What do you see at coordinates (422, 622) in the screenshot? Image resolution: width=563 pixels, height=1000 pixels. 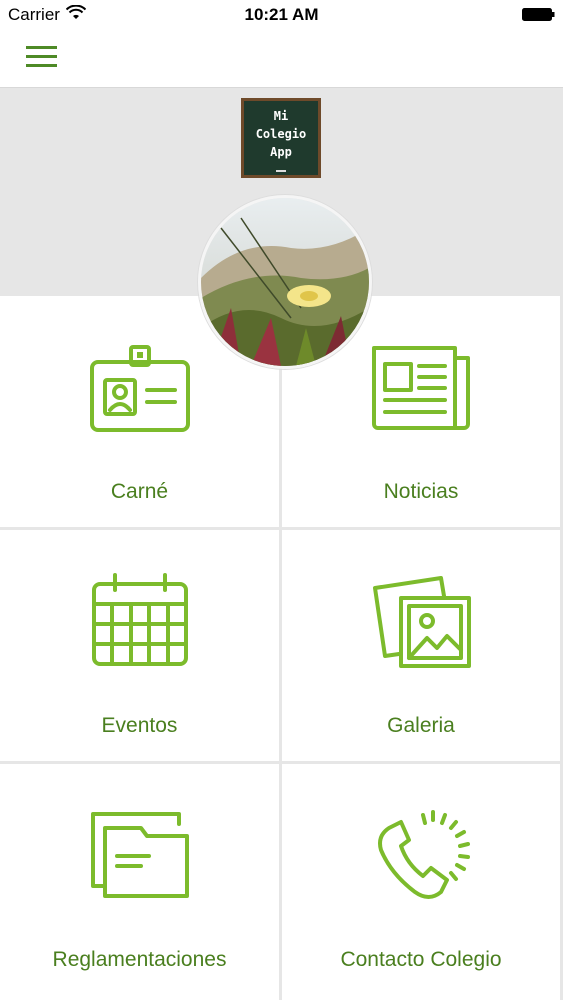 I see `photo-gallery-icon` at bounding box center [422, 622].